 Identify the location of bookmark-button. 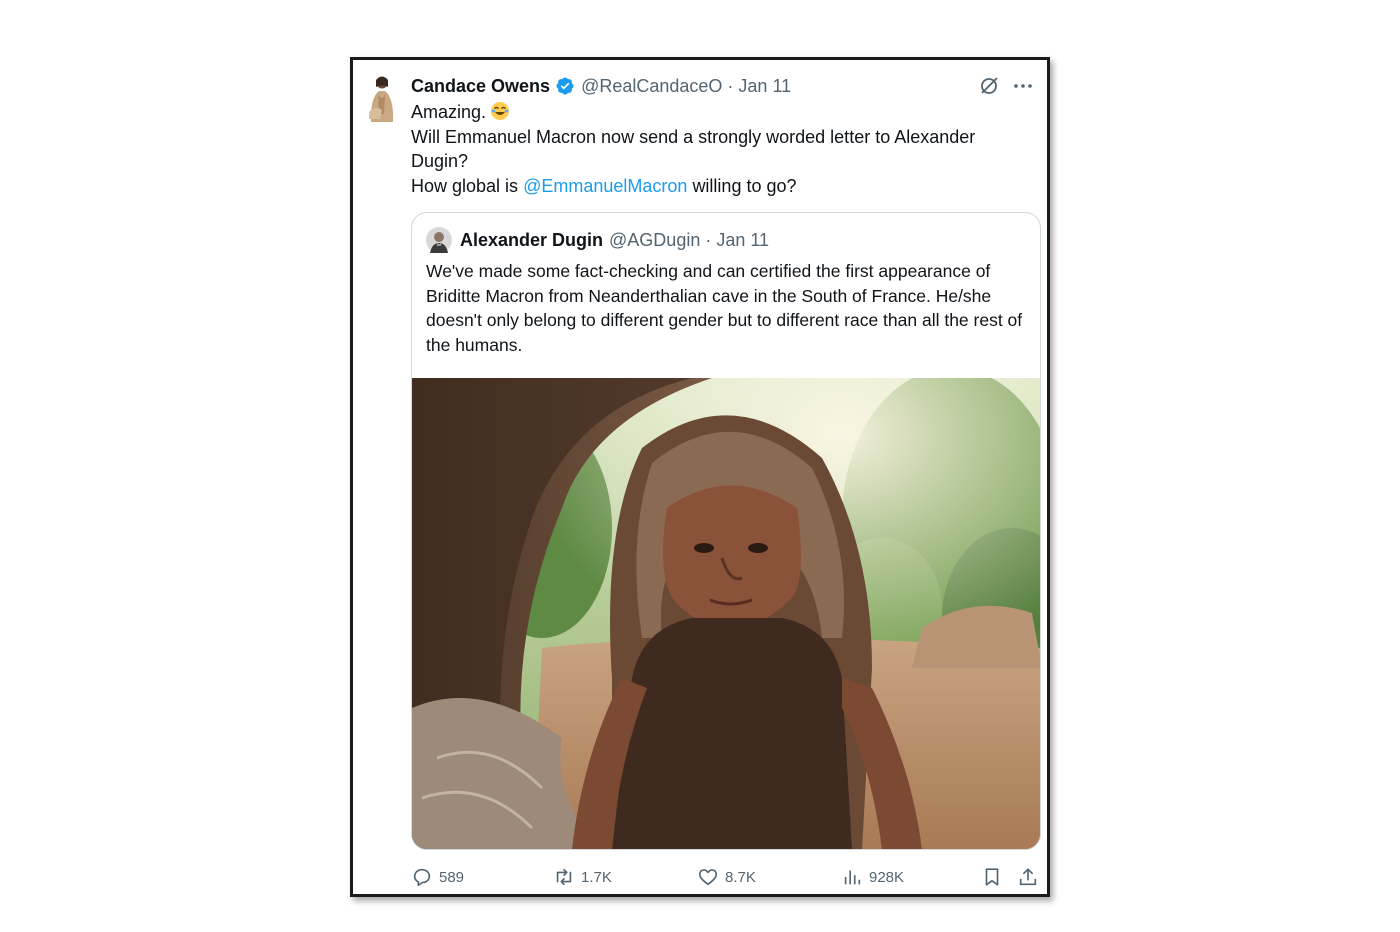
(995, 877).